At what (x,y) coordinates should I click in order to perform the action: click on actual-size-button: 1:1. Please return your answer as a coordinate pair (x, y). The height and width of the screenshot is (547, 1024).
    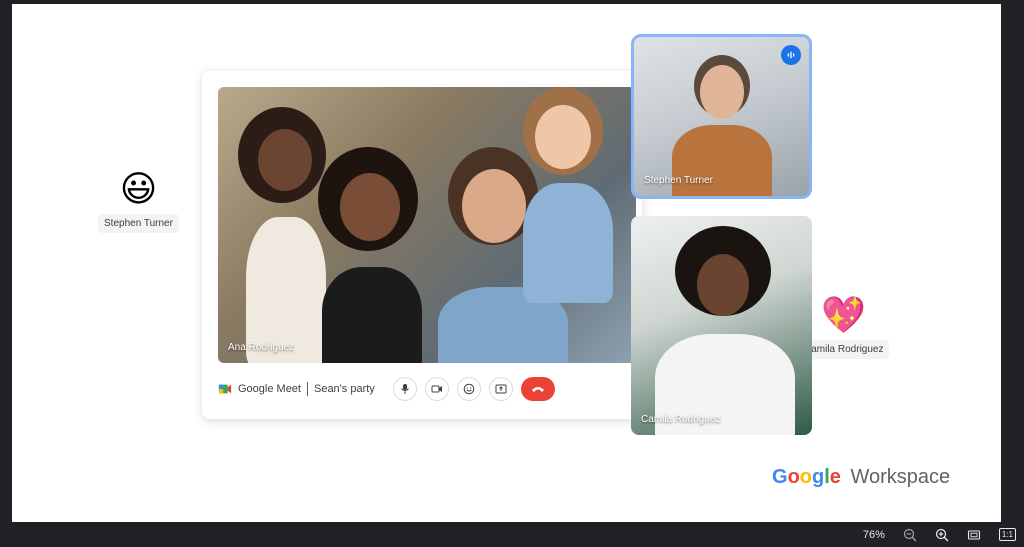
    Looking at the image, I should click on (1007, 534).